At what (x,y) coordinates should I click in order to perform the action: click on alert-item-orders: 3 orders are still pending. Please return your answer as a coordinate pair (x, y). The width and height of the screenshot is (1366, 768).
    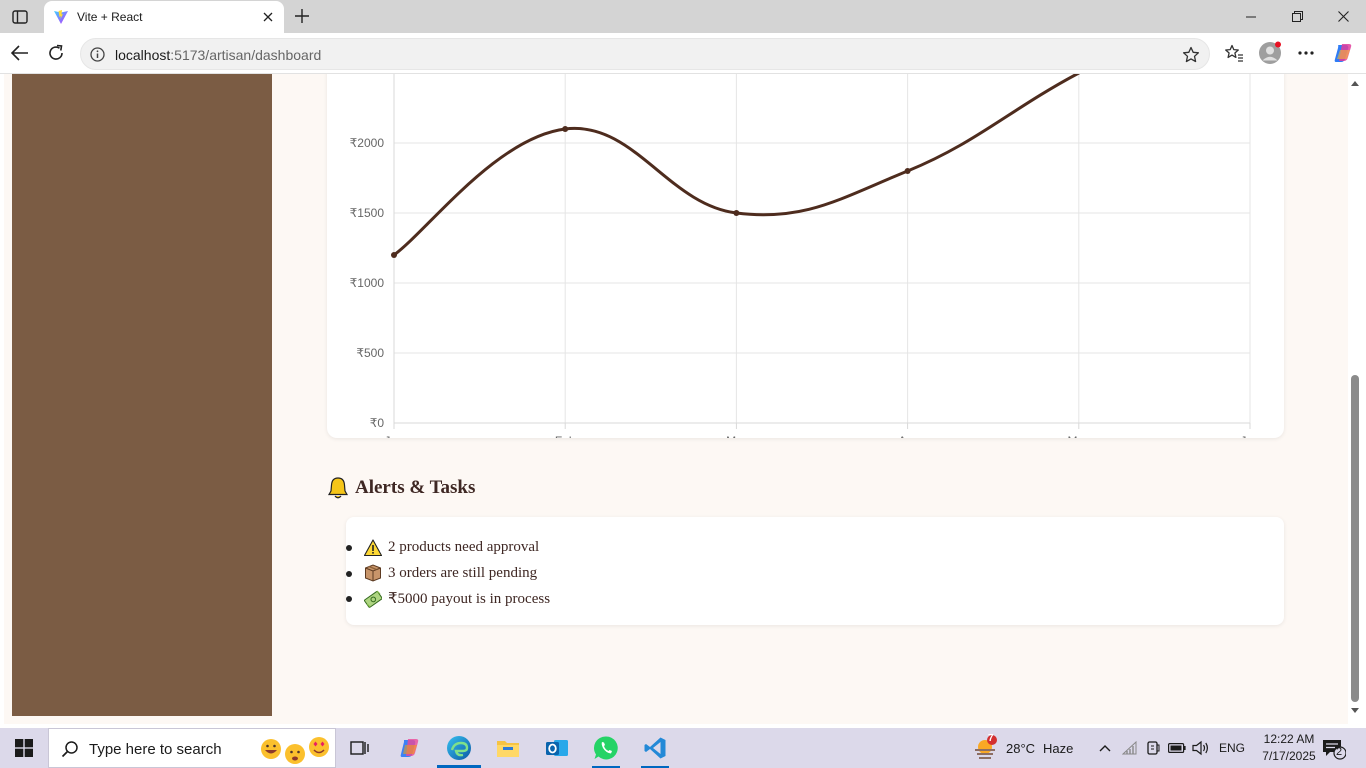
    Looking at the image, I should click on (448, 574).